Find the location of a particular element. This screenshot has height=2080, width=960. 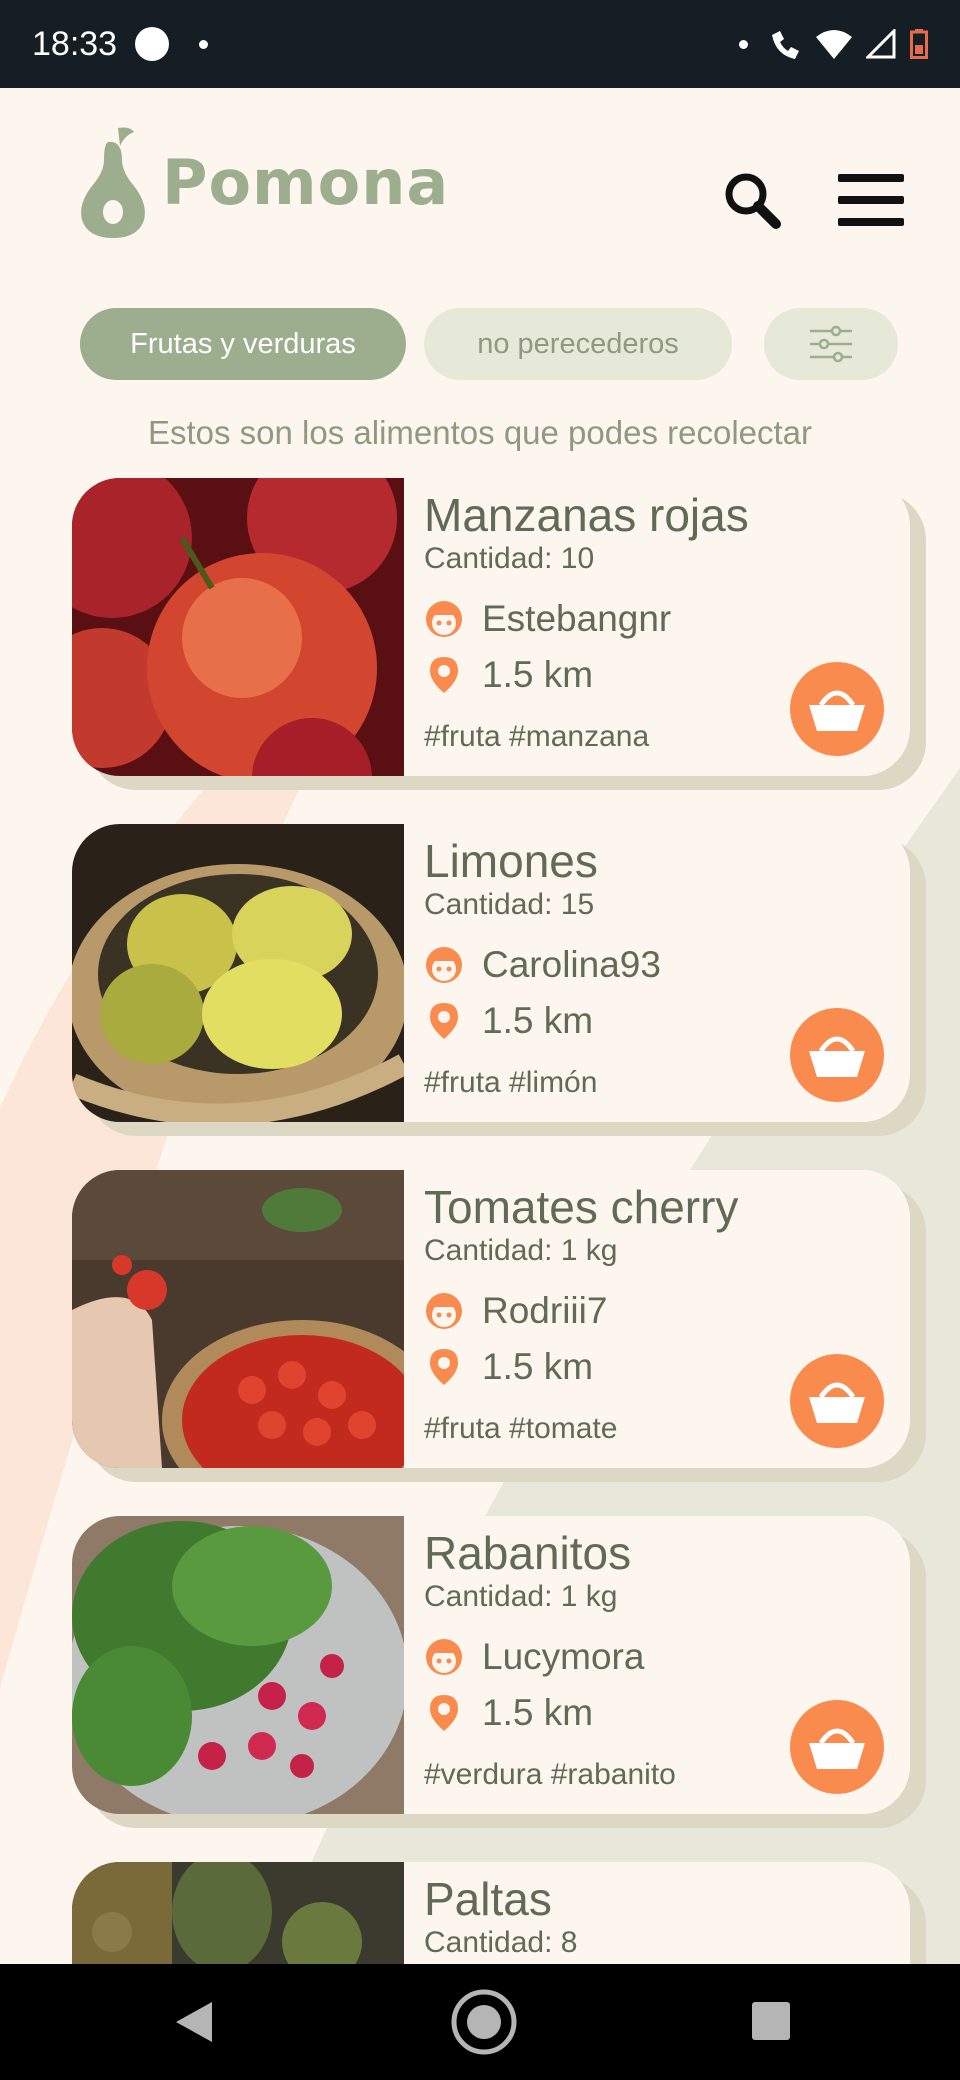

item-user: Estebangnr is located at coordinates (576, 619).